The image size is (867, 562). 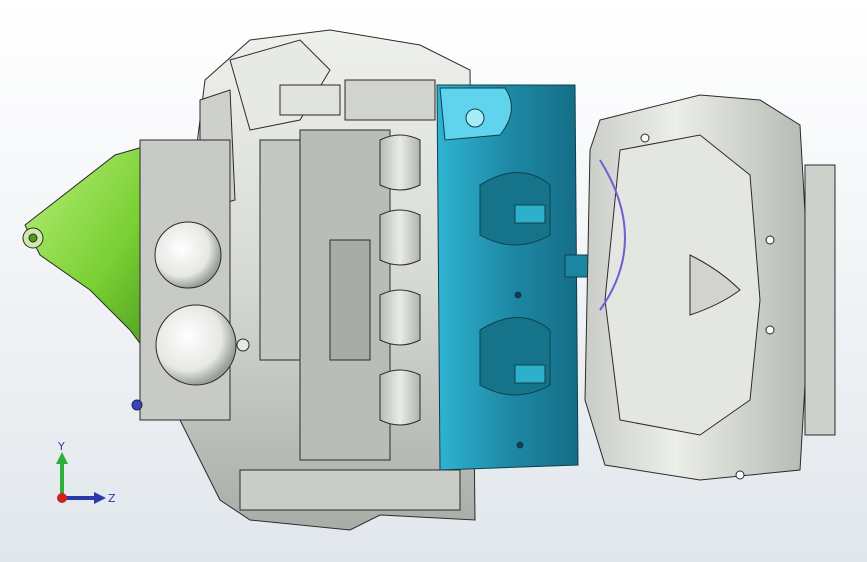 I want to click on y-axis-arrow, so click(x=62, y=458).